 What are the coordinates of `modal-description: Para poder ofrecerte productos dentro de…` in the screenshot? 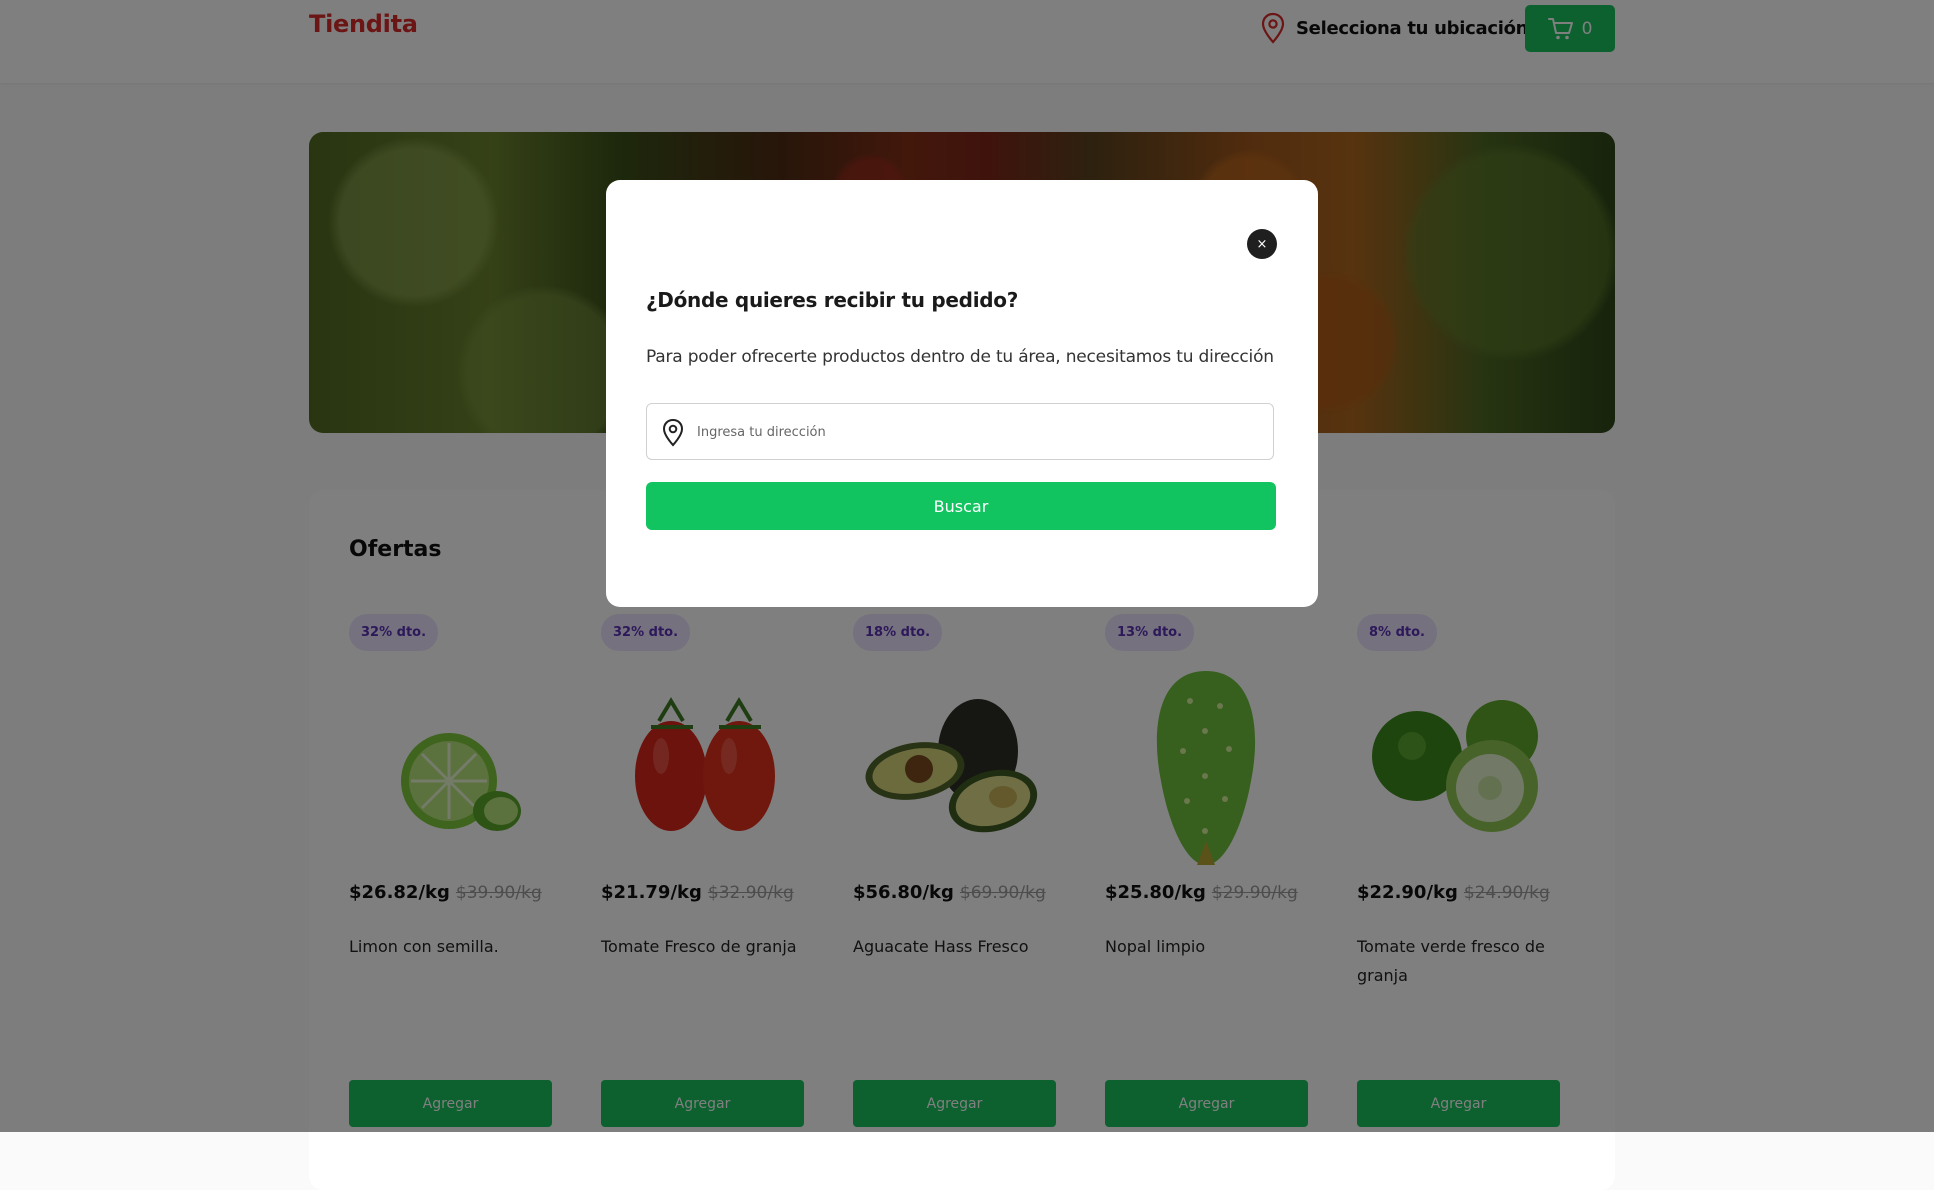 It's located at (960, 357).